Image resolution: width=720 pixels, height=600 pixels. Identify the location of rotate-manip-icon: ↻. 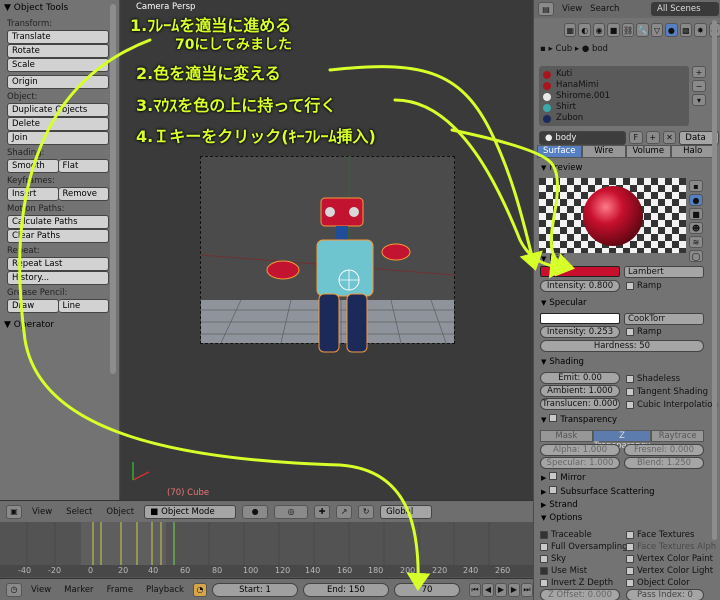
(366, 511).